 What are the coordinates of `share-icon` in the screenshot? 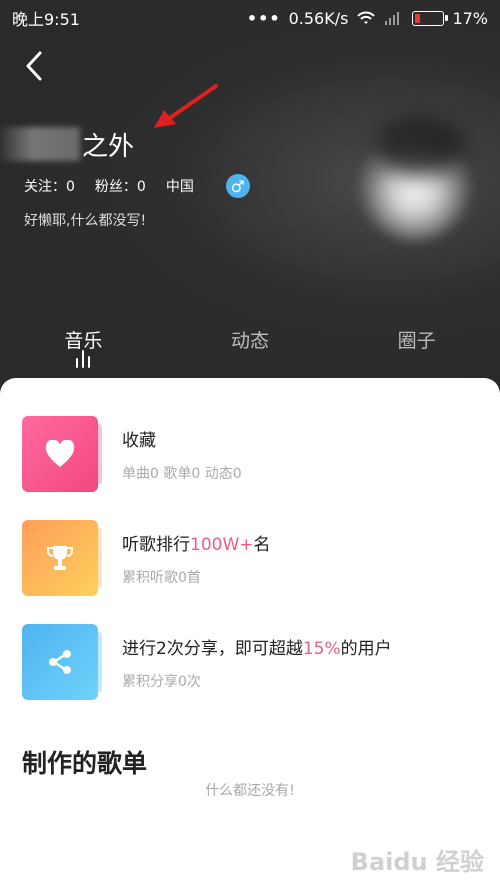 It's located at (60, 662).